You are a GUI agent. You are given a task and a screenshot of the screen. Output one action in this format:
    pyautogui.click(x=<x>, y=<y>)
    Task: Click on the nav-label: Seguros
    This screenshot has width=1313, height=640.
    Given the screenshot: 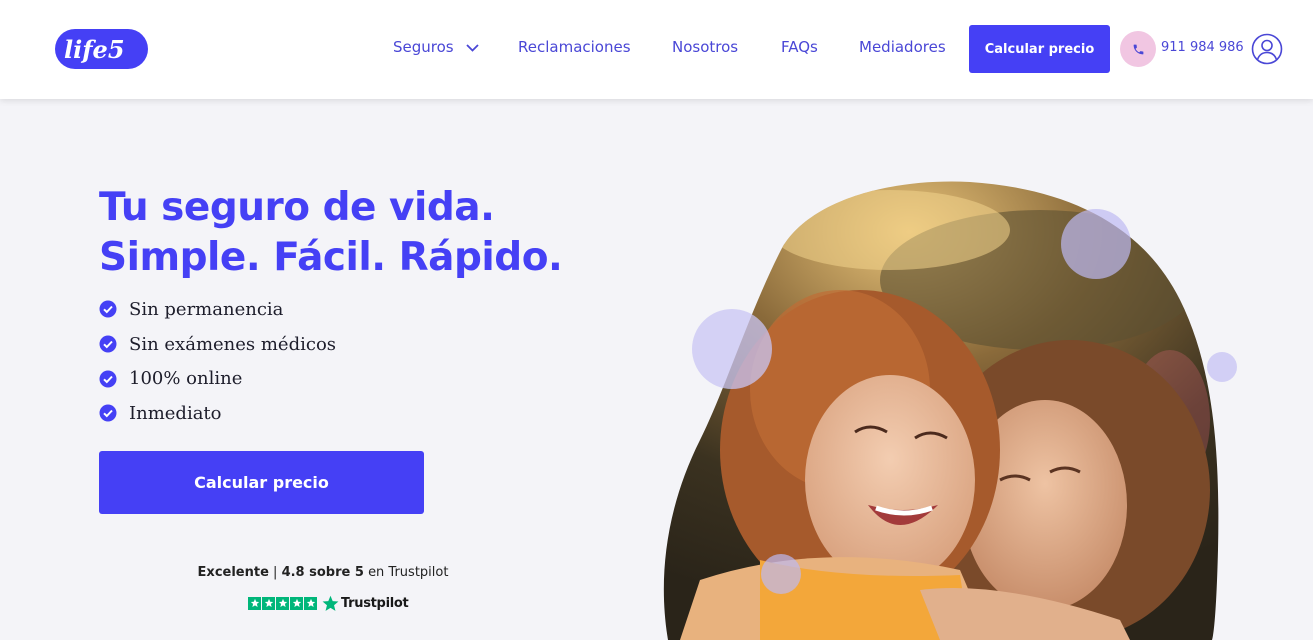 What is the action you would take?
    pyautogui.click(x=423, y=47)
    